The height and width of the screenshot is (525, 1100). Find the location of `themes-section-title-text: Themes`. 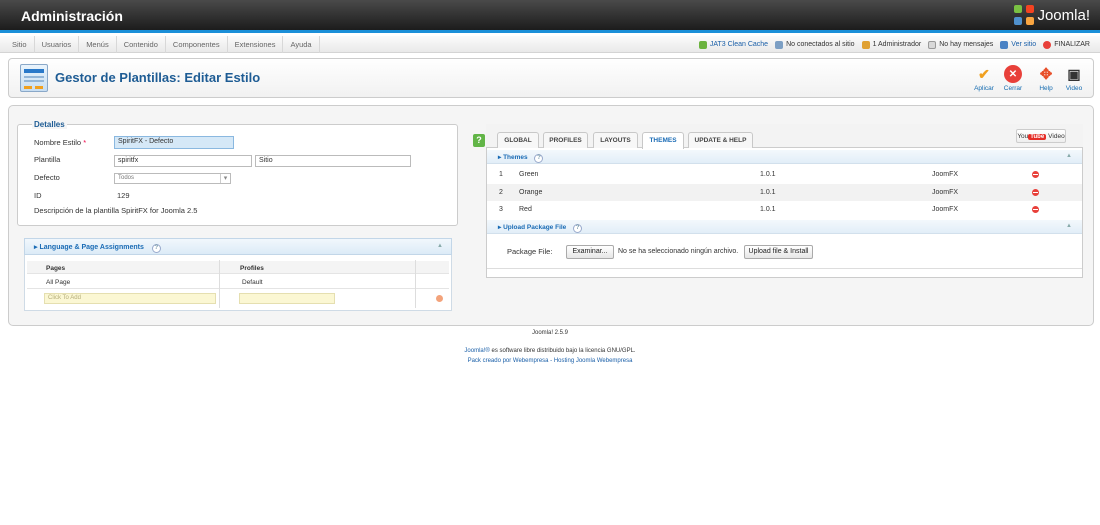

themes-section-title-text: Themes is located at coordinates (515, 157).